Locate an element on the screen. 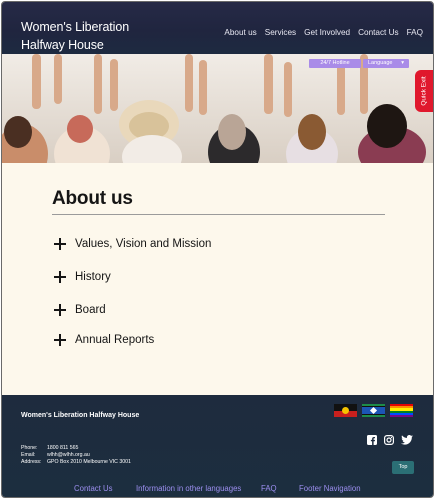 Image resolution: width=435 pixels, height=499 pixels. logo-line-1: Women's Liberation is located at coordinates (75, 27).